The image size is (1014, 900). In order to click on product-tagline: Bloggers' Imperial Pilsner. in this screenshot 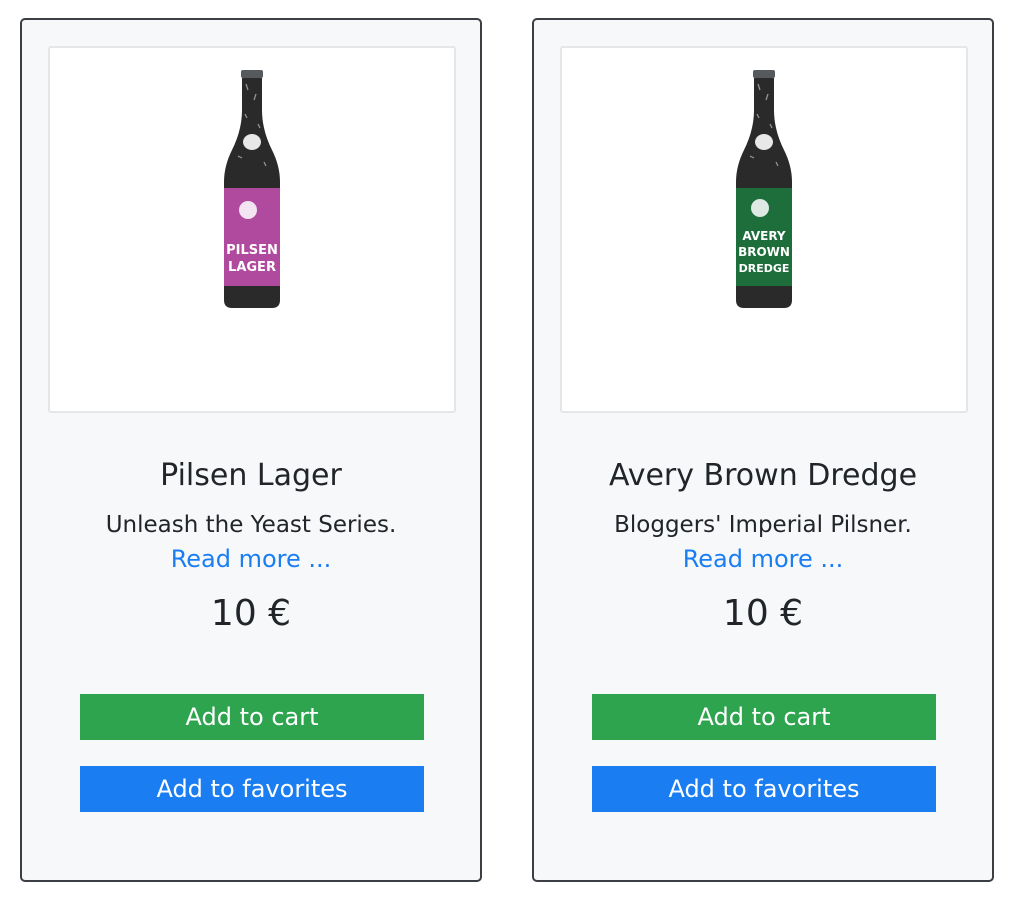, I will do `click(763, 525)`.